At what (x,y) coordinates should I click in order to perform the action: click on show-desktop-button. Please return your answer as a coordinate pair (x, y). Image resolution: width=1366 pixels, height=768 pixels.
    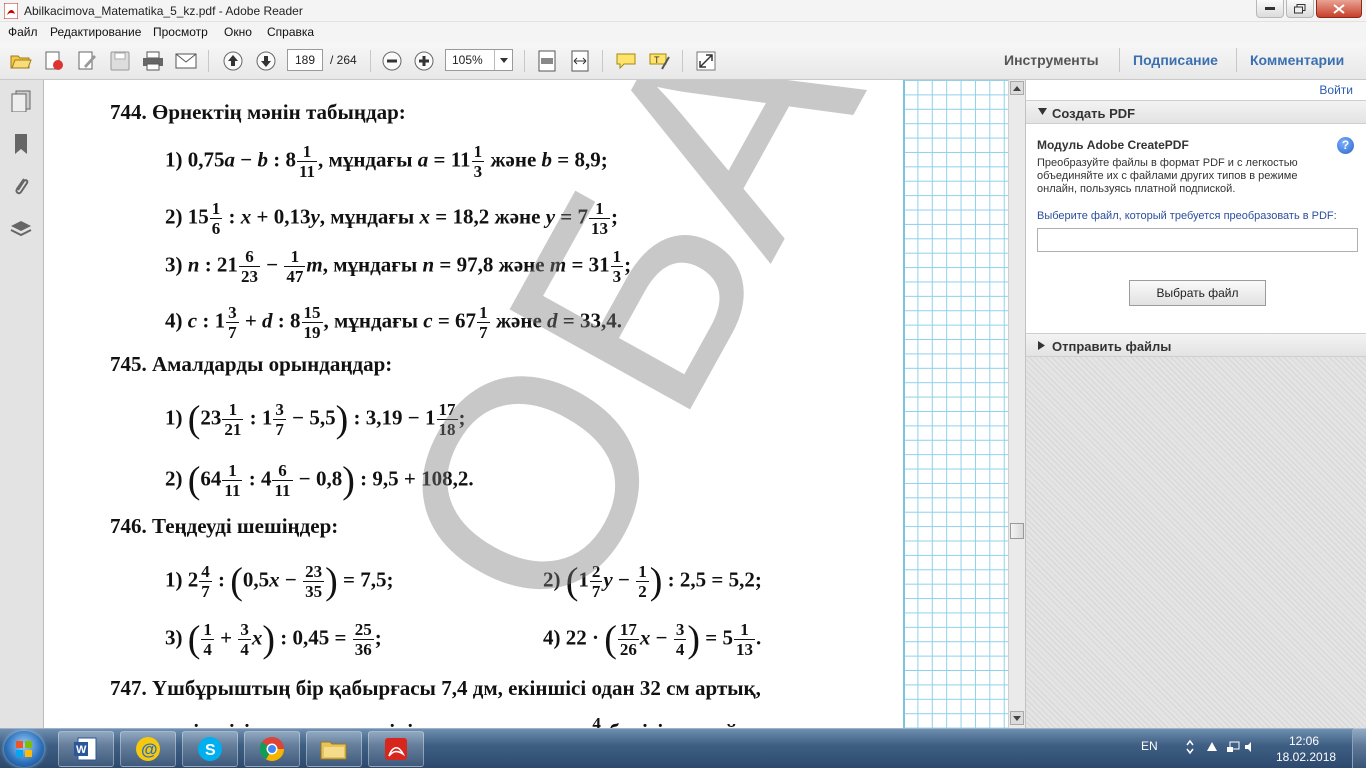
    Looking at the image, I should click on (1359, 748).